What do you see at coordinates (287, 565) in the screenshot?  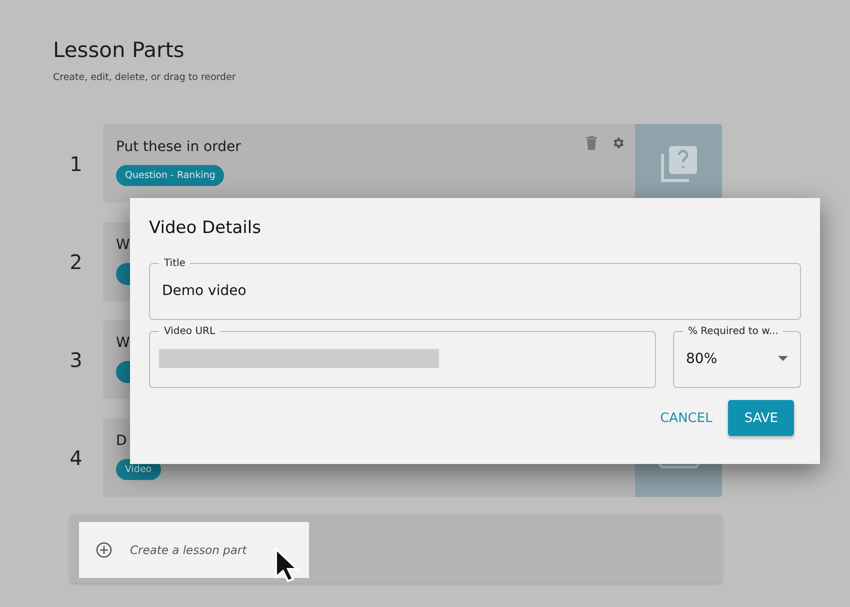 I see `cursor-icon` at bounding box center [287, 565].